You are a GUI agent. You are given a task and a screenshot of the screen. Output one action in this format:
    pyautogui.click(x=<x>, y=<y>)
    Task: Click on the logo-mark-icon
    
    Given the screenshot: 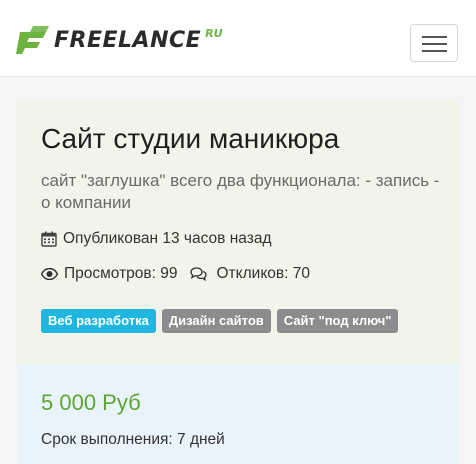 What is the action you would take?
    pyautogui.click(x=32, y=40)
    